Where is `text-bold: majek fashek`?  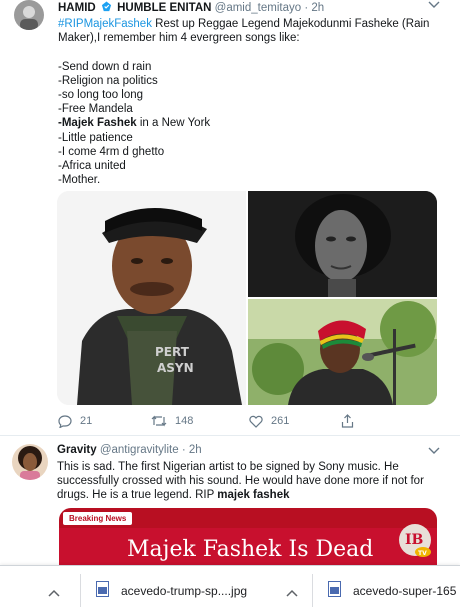
text-bold: majek fashek is located at coordinates (253, 495).